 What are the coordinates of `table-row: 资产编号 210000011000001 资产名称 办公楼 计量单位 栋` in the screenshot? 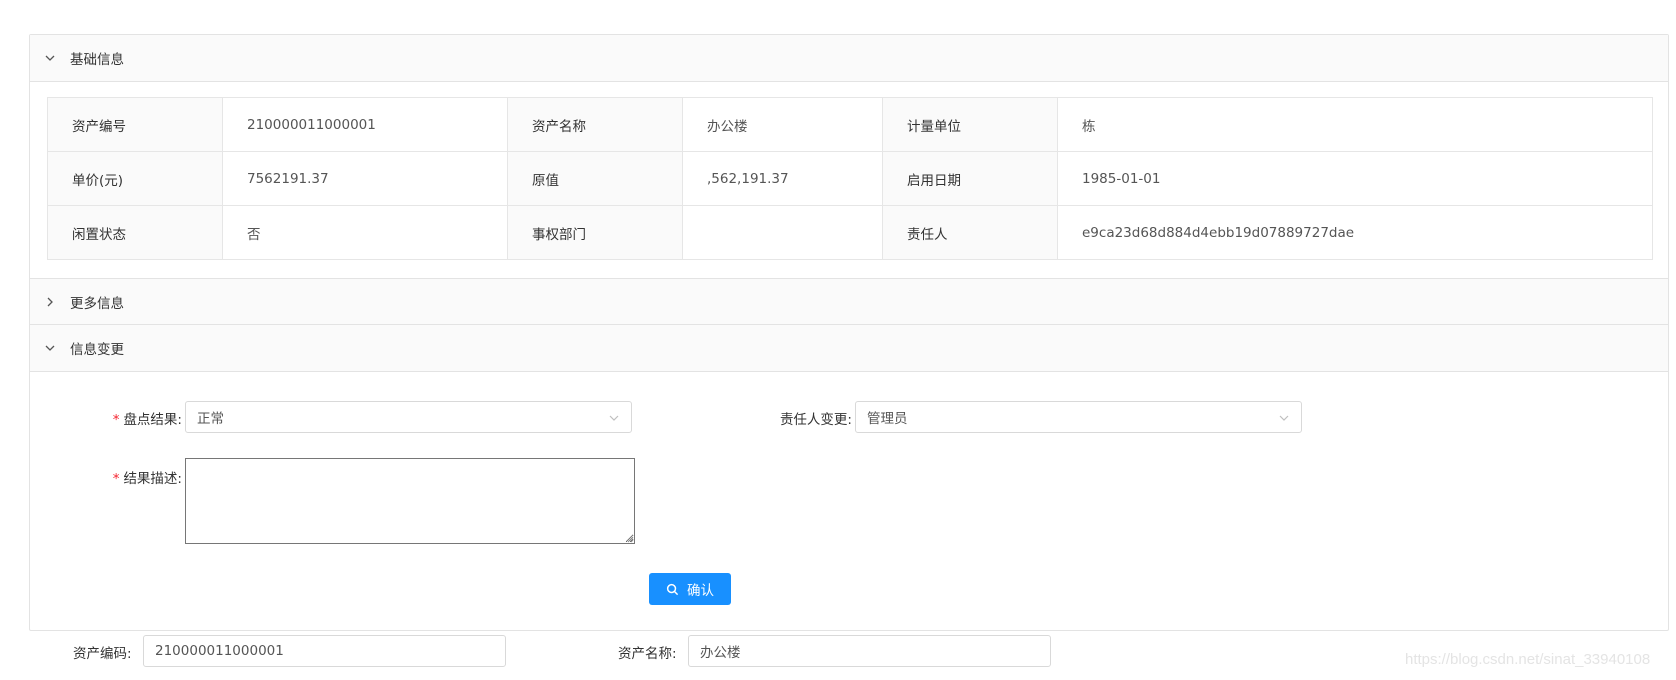 It's located at (850, 124).